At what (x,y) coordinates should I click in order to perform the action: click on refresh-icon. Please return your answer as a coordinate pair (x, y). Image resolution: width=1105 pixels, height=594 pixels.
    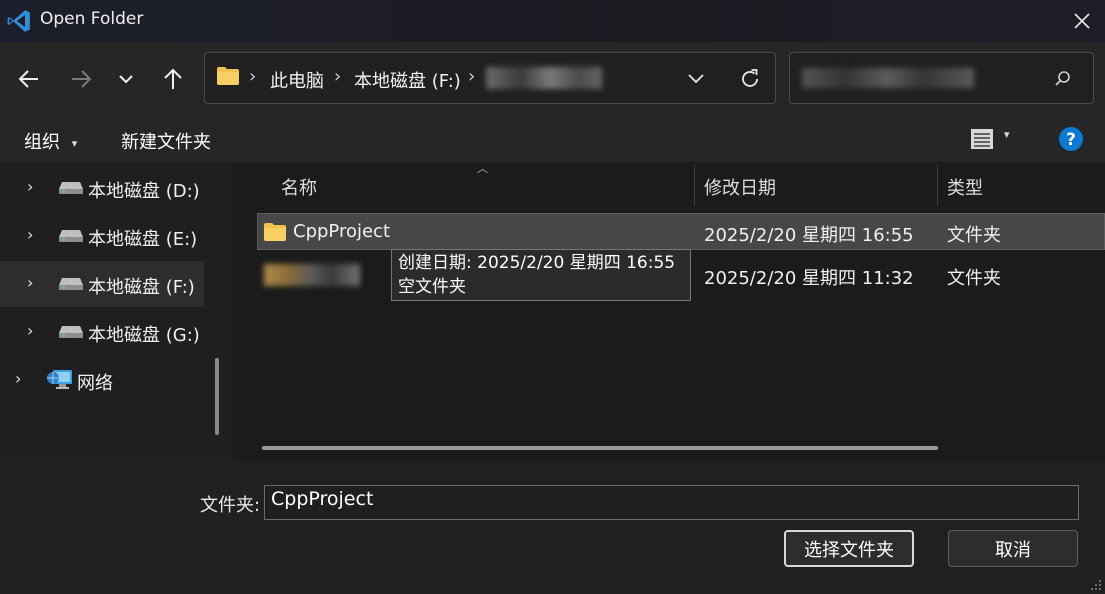
    Looking at the image, I should click on (750, 79).